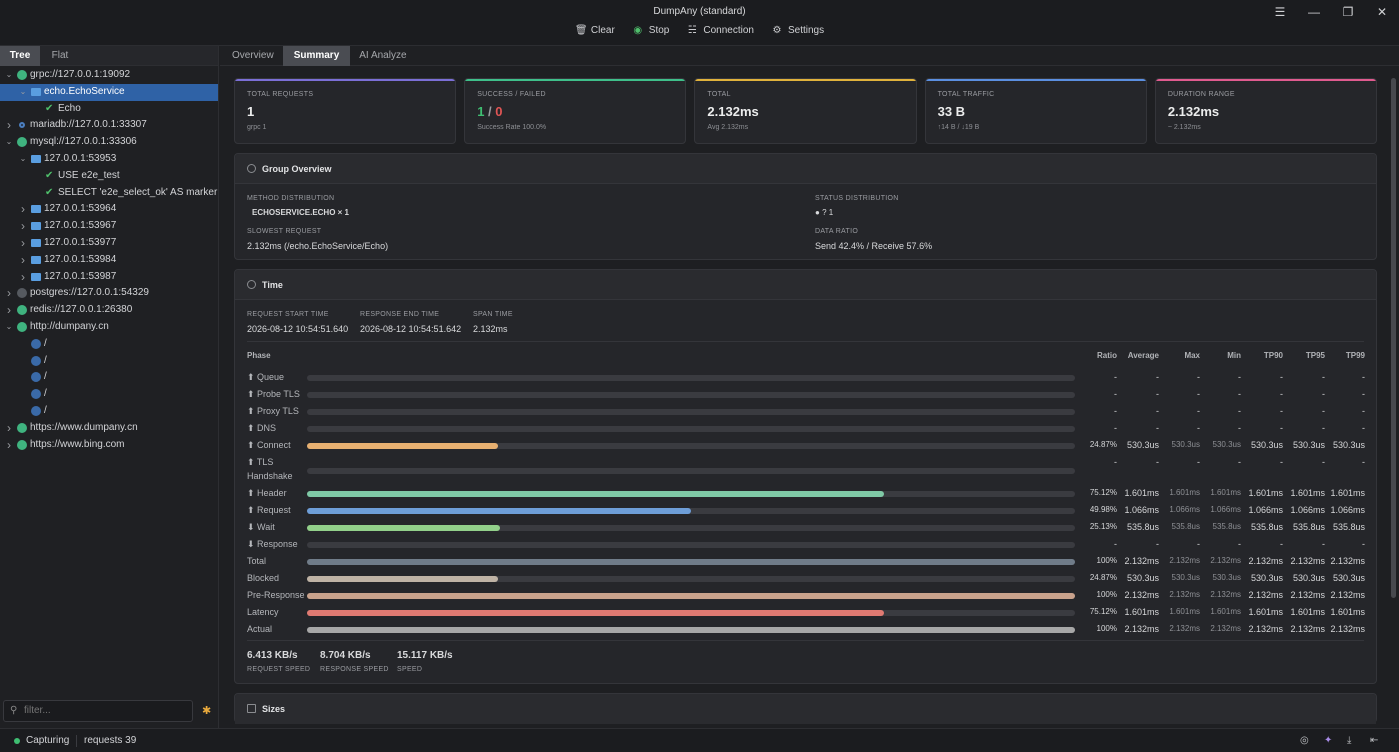 The image size is (1399, 752). What do you see at coordinates (1314, 12) in the screenshot?
I see `minimize-icon: —` at bounding box center [1314, 12].